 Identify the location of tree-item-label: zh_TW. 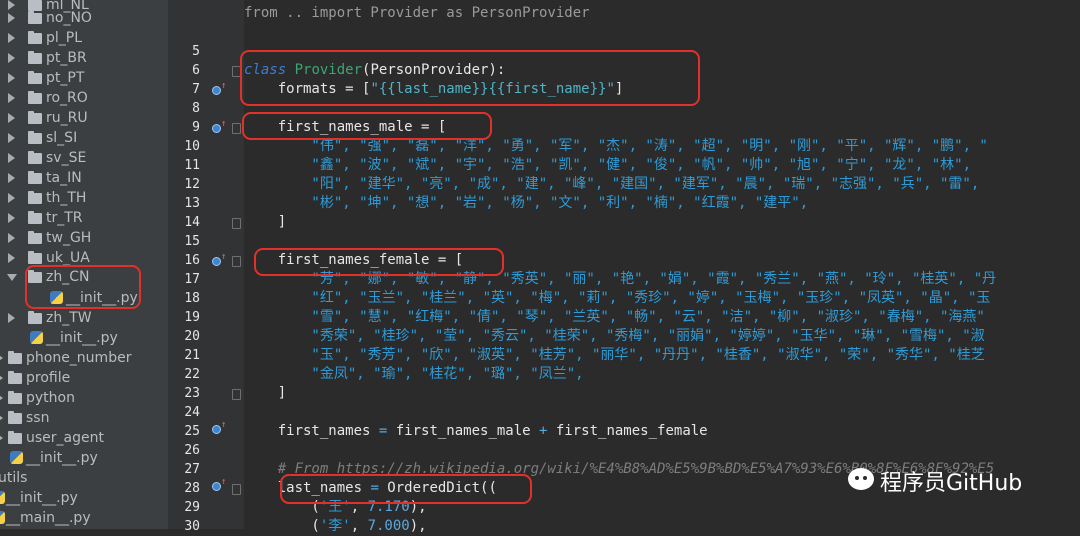
(69, 318).